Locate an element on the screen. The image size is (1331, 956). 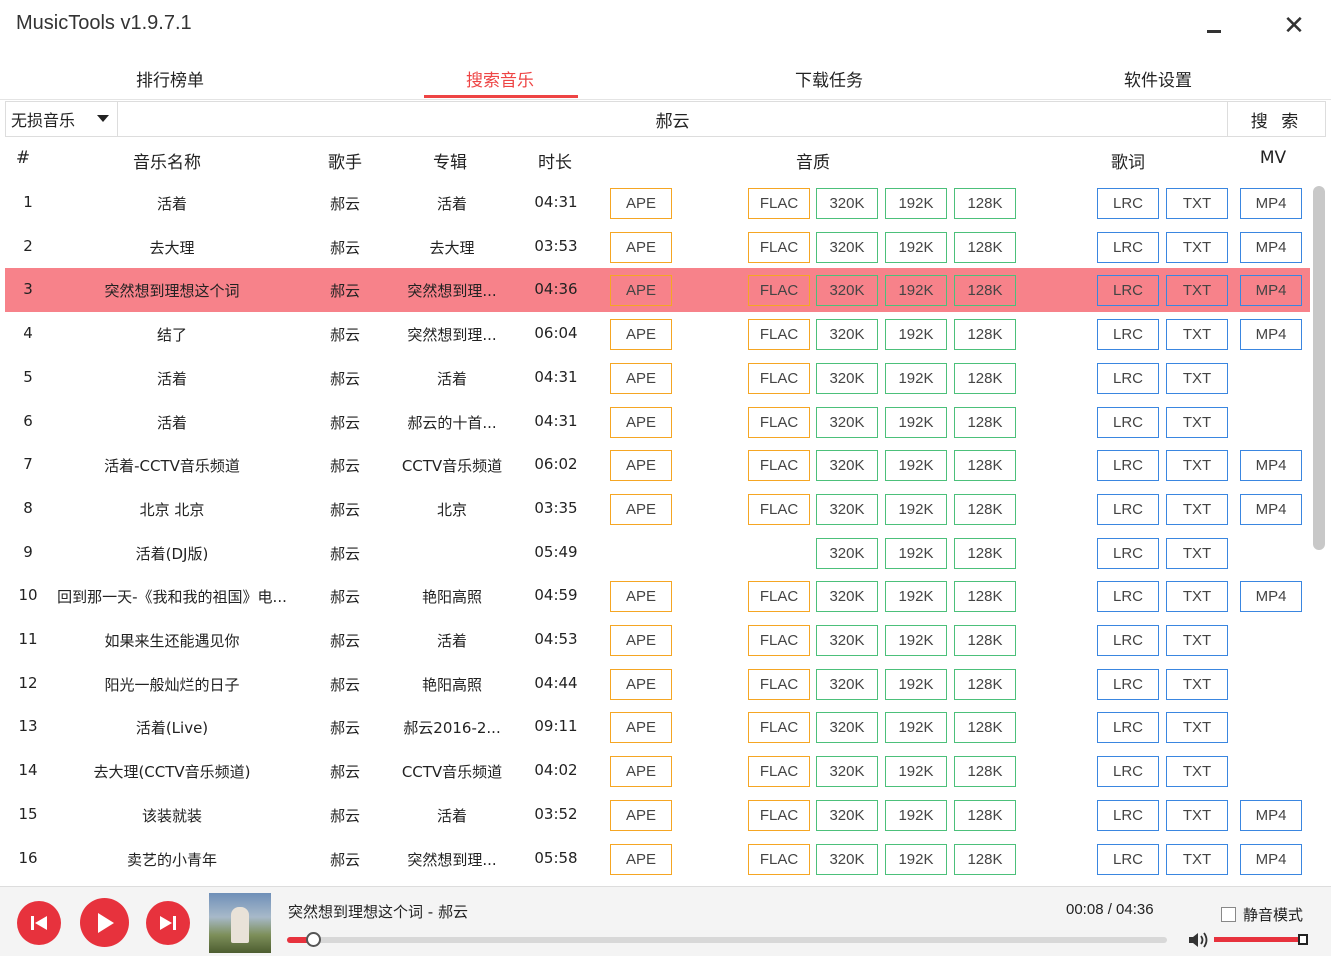
table-row: 9 活着(DJ版) 郝云 05:49 320K 192K 128K LRC TXT is located at coordinates (657, 553).